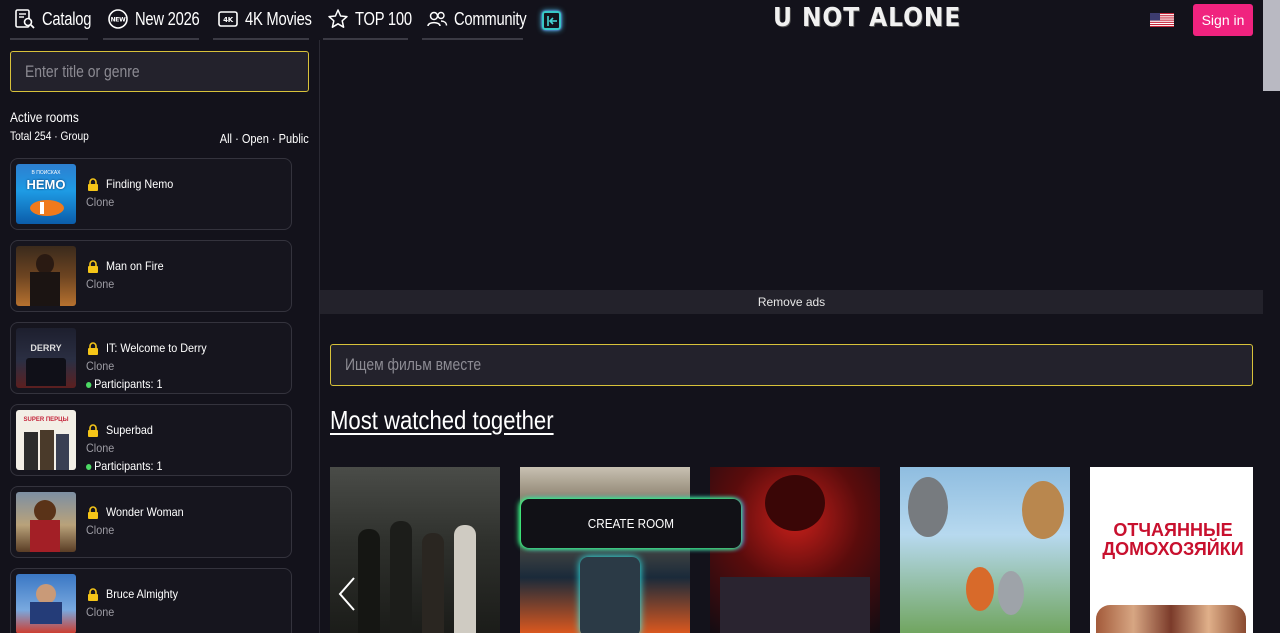  I want to click on movie-poster: ОТЧАЯННЫЕ ДОМОХОЗЯЙКИ, so click(1171, 550).